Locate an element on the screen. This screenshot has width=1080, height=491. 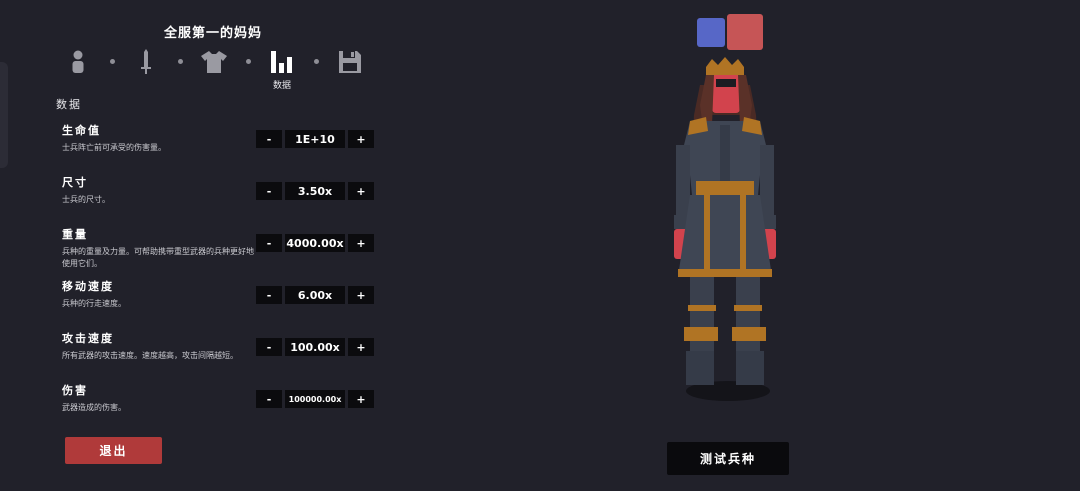
damage-increase-button: + is located at coordinates (361, 399).